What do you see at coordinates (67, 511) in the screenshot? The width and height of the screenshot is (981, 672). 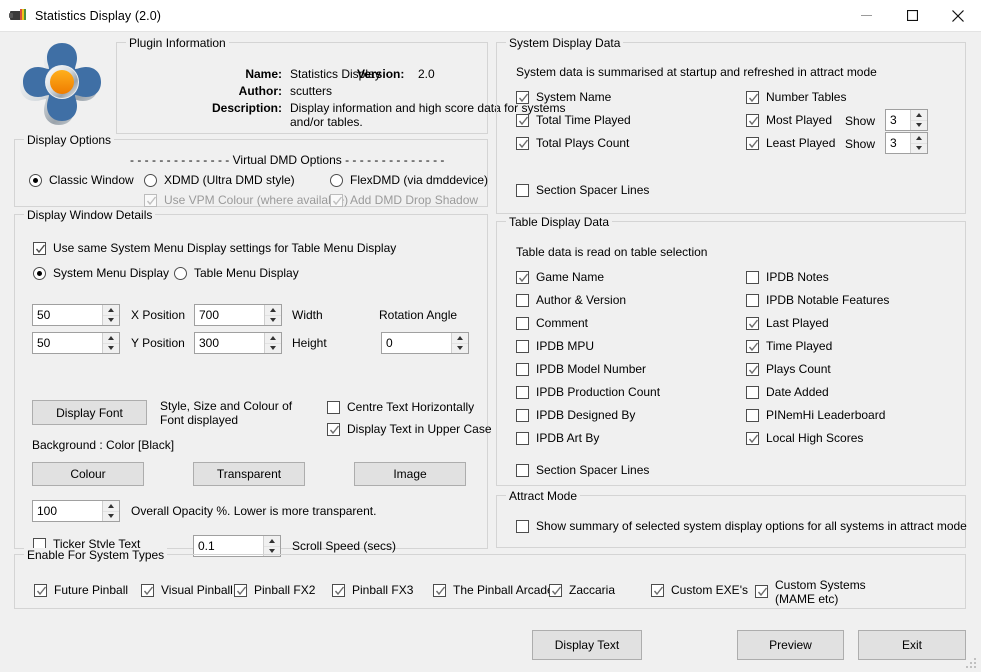 I see `opacity-value: 100` at bounding box center [67, 511].